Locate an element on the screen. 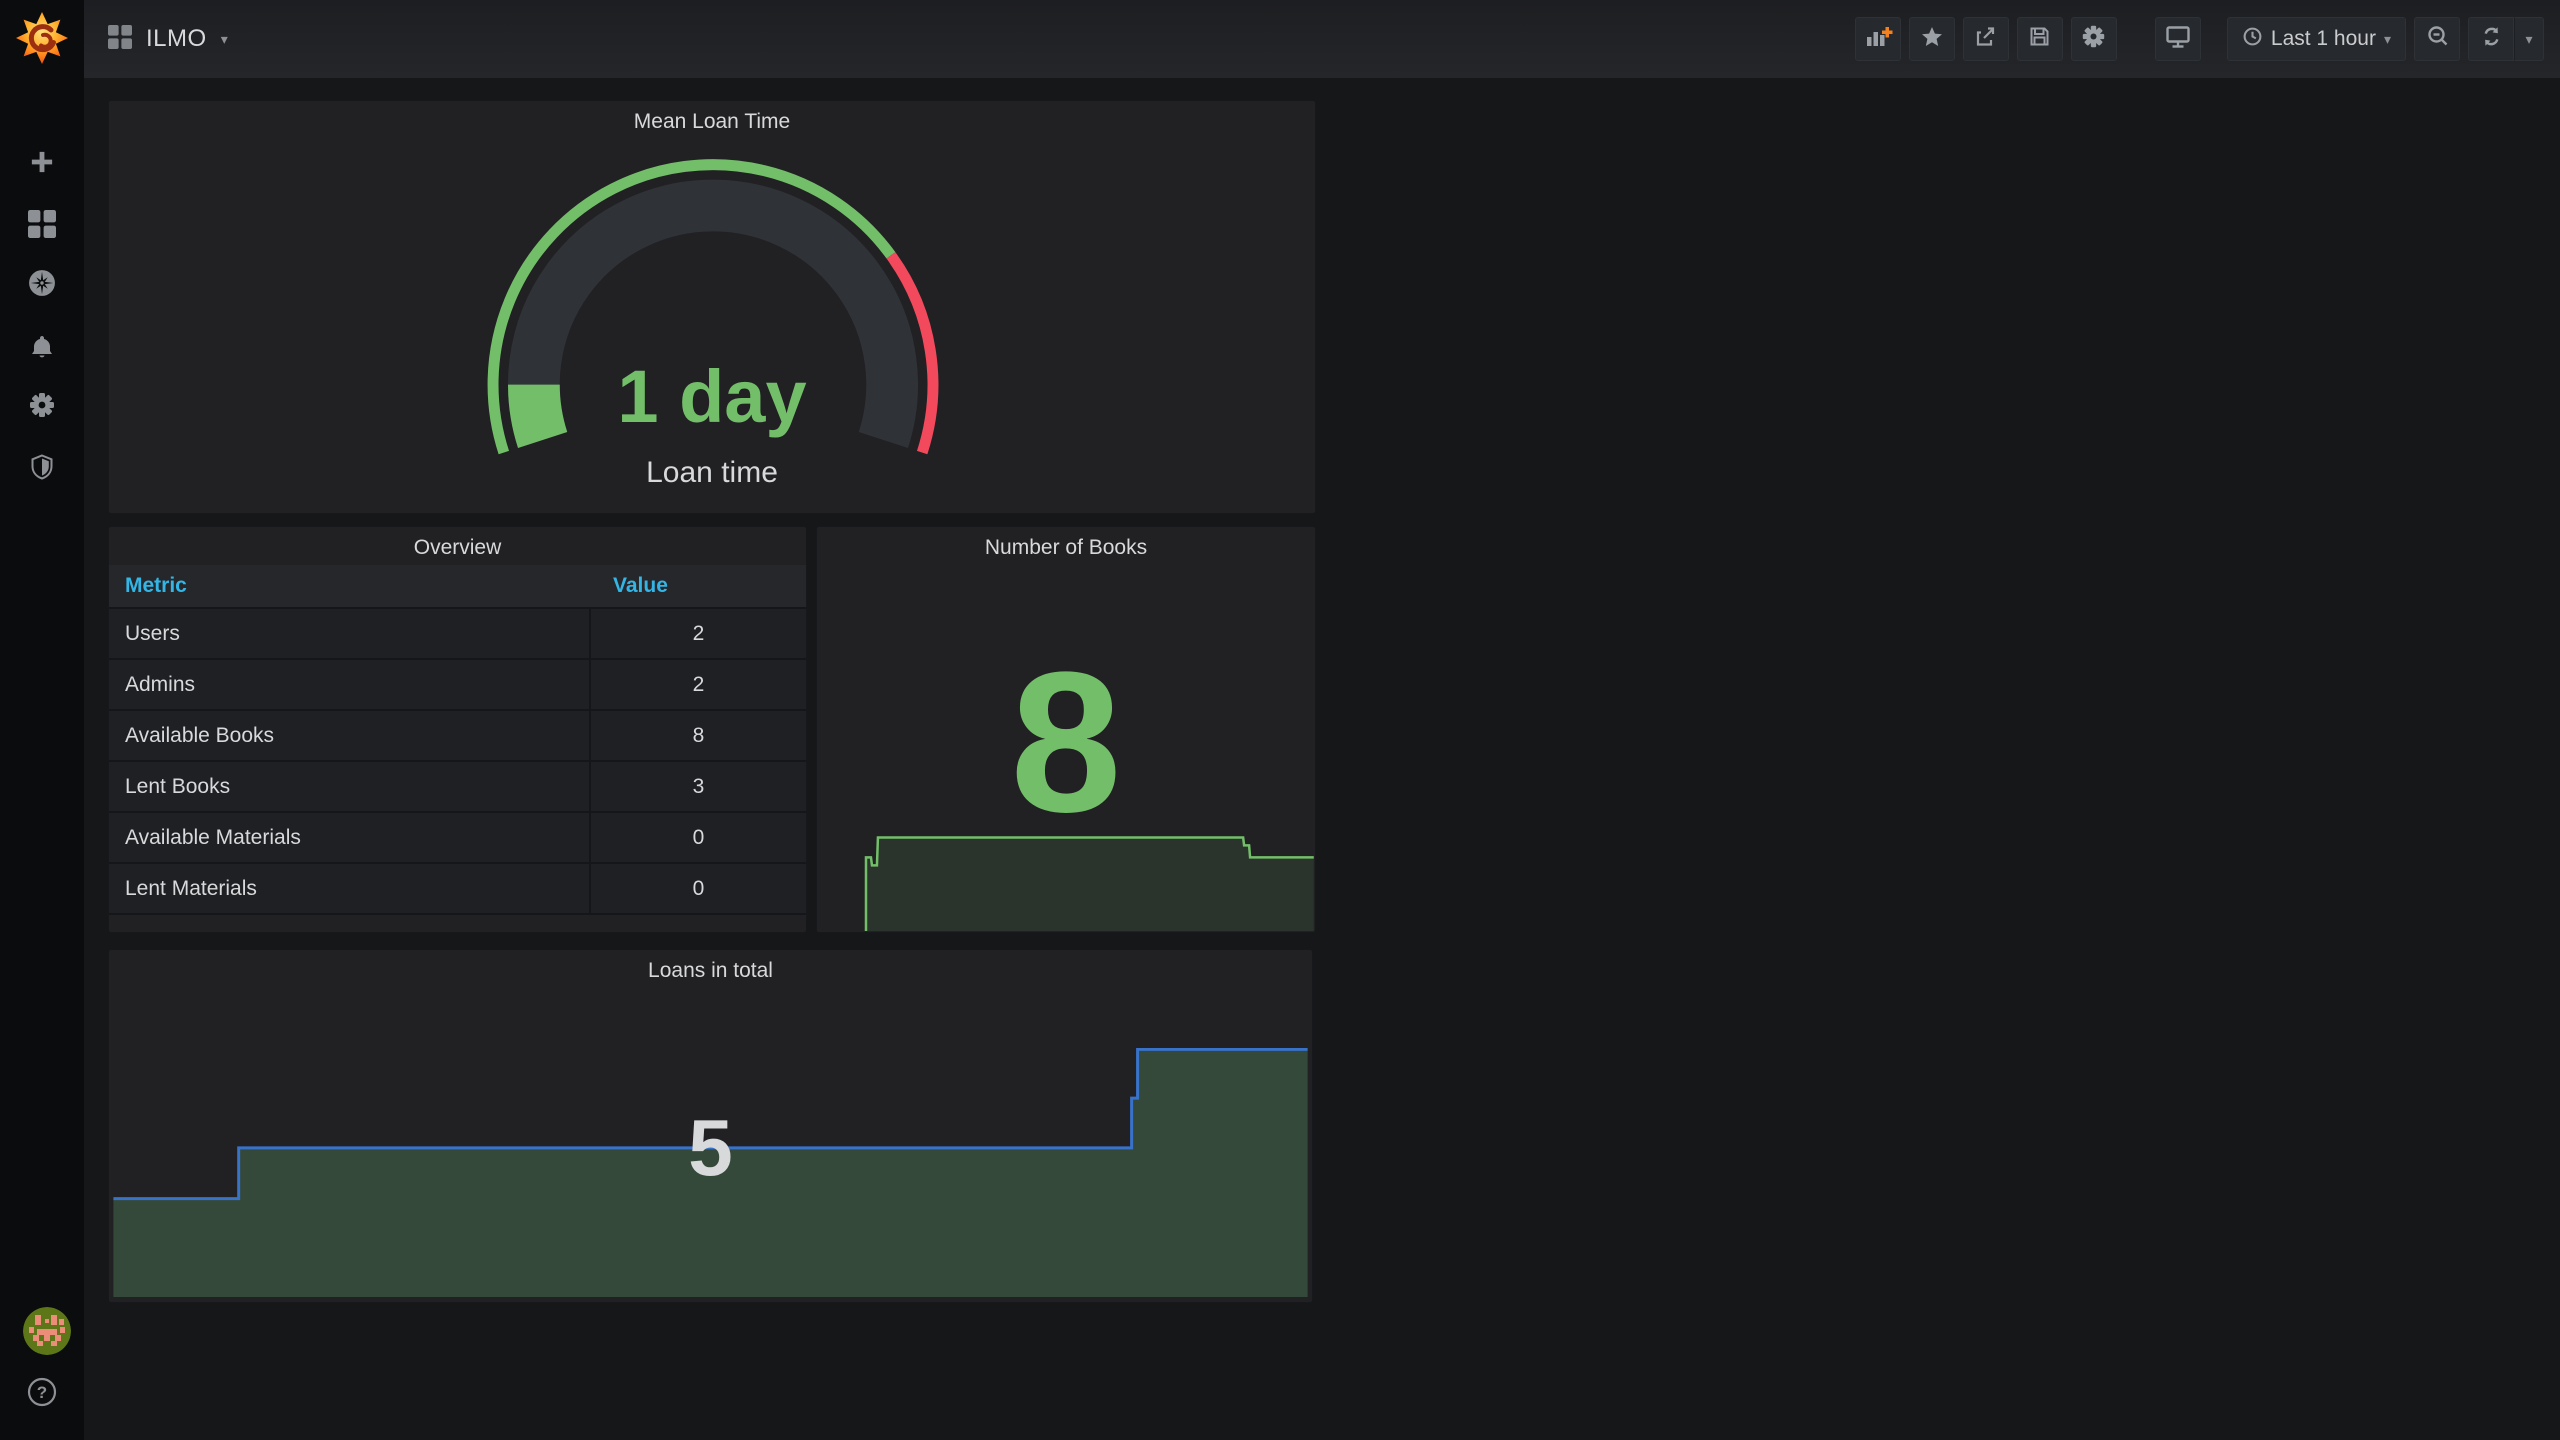 The height and width of the screenshot is (1440, 2560). tv-mode-button is located at coordinates (2177, 39).